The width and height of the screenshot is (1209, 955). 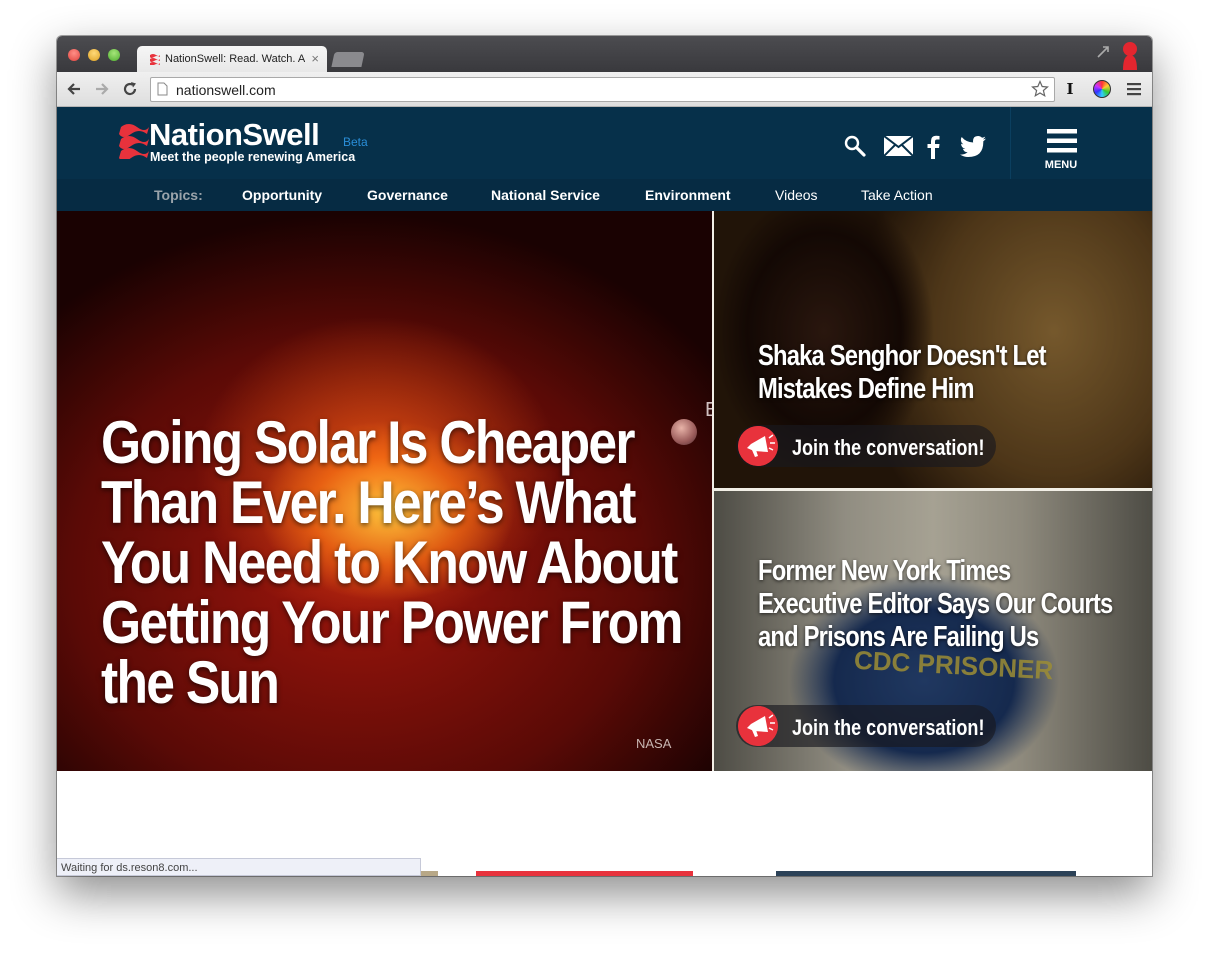 I want to click on instapaper-extension-icon: I, so click(x=1070, y=89).